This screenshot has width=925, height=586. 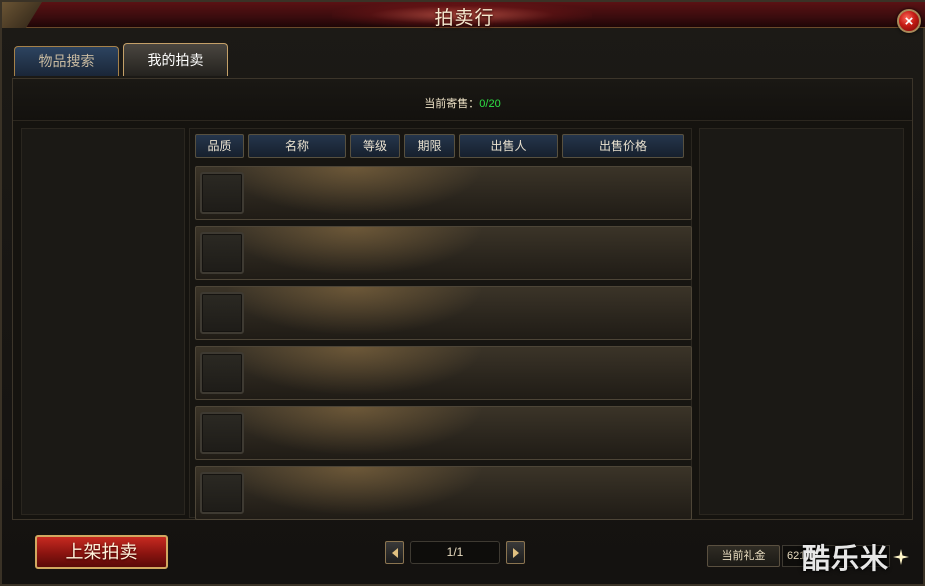 I want to click on consignment-info-bar: 当前寄售：0/20, so click(x=462, y=100).